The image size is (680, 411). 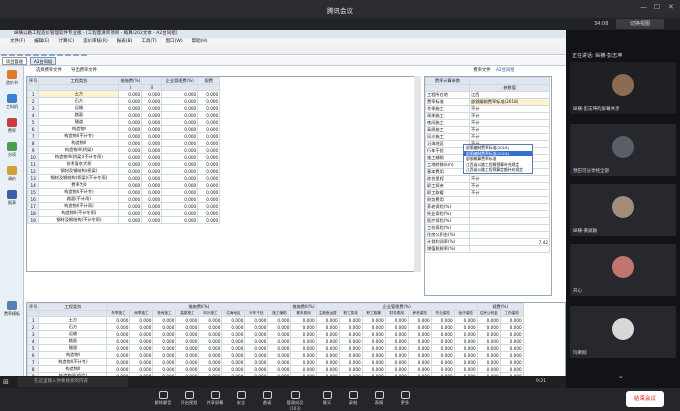 I want to click on table-row: 19 钢材及钢结构(不计冬雨) 0.000 0.000 0.000 0.000, so click(x=124, y=220).